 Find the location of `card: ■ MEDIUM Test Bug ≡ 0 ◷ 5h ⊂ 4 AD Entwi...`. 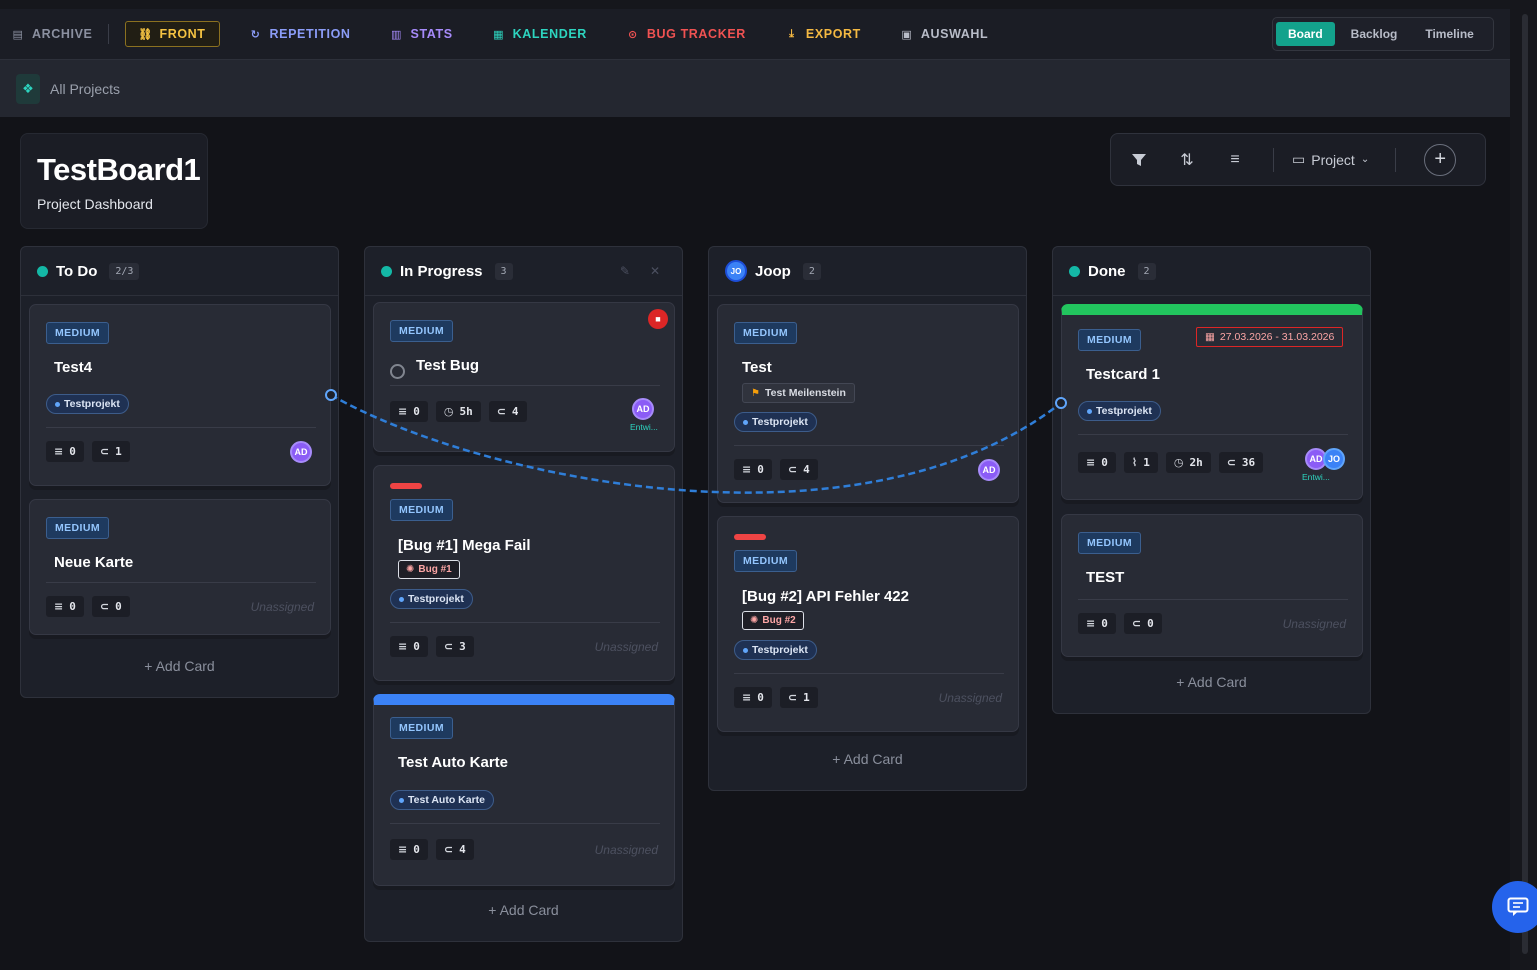

card: ■ MEDIUM Test Bug ≡ 0 ◷ 5h ⊂ 4 AD Entwi... is located at coordinates (524, 377).